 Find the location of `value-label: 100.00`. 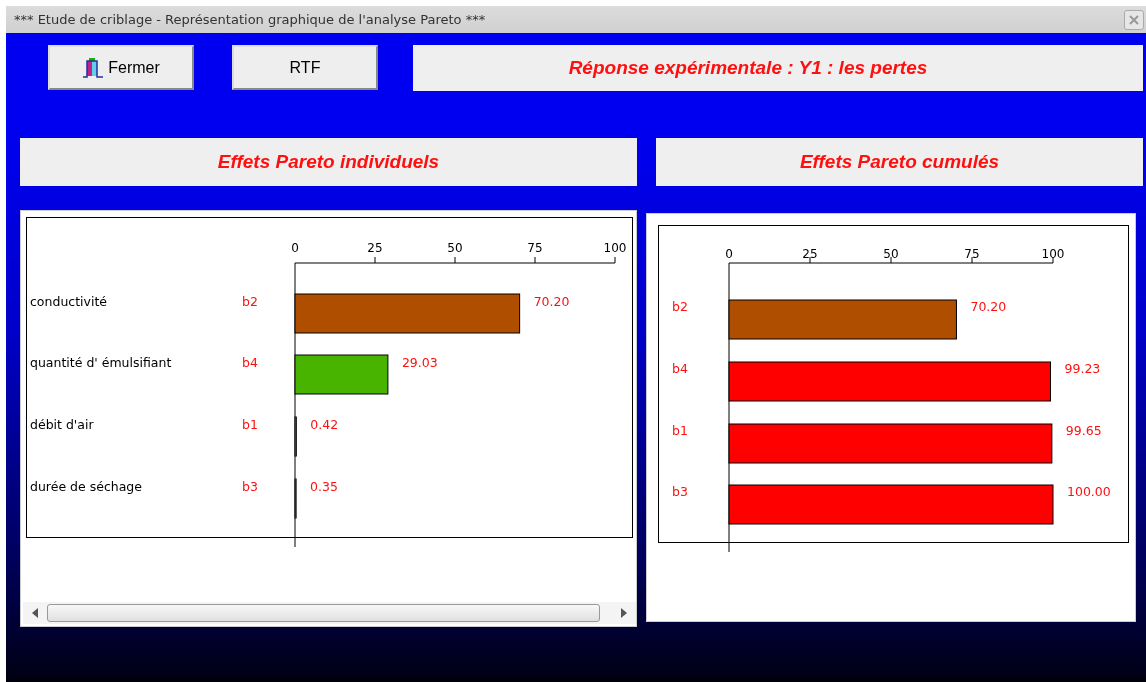

value-label: 100.00 is located at coordinates (1089, 491).